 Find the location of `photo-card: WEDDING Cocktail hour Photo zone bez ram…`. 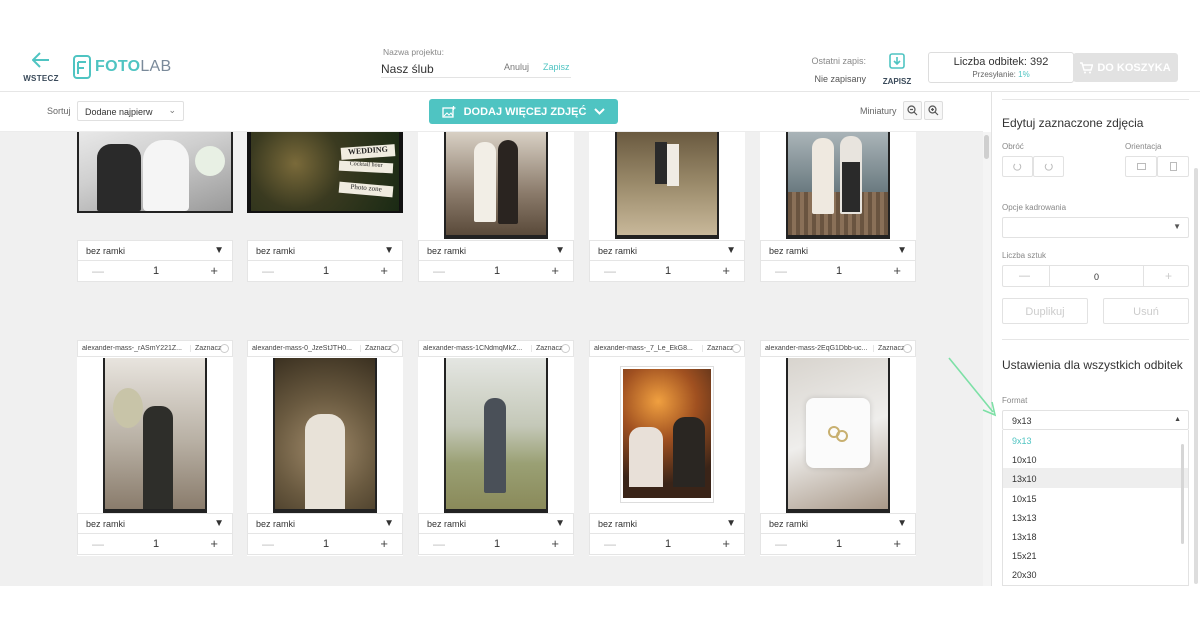

photo-card: WEDDING Cocktail hour Photo zone bez ram… is located at coordinates (325, 207).